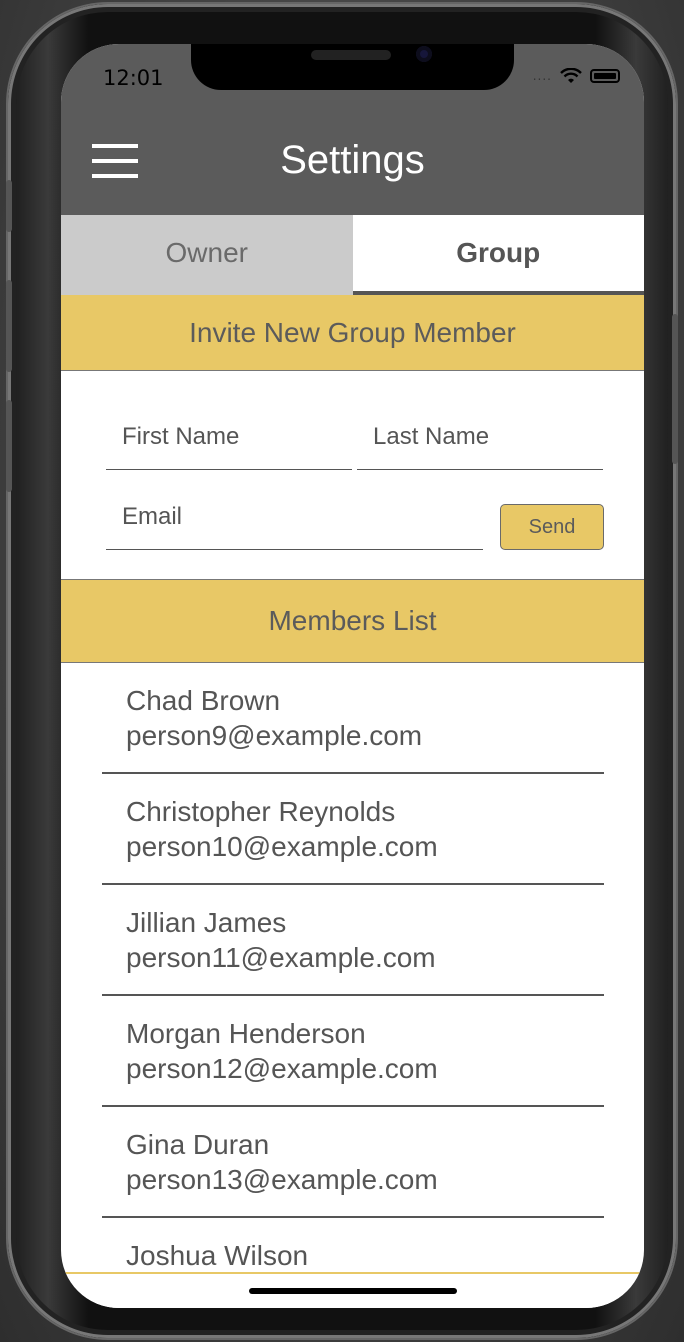 This screenshot has height=1342, width=684. I want to click on member-email: person11@example.com, so click(281, 957).